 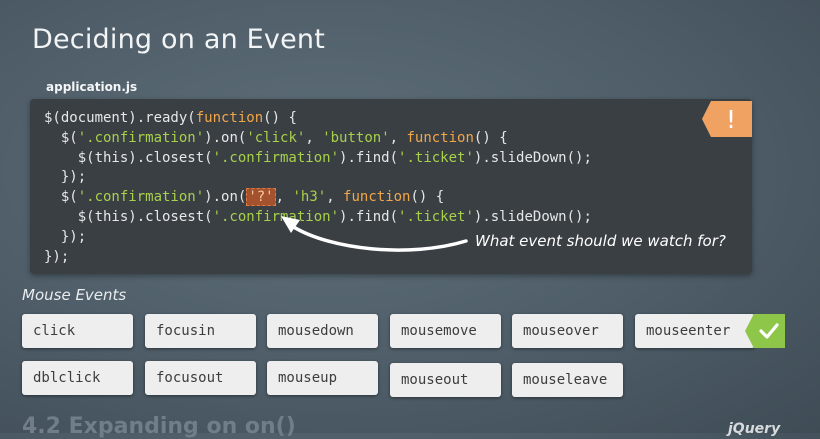 What do you see at coordinates (159, 426) in the screenshot?
I see `footer-section-title: 4.2 Expanding on on()` at bounding box center [159, 426].